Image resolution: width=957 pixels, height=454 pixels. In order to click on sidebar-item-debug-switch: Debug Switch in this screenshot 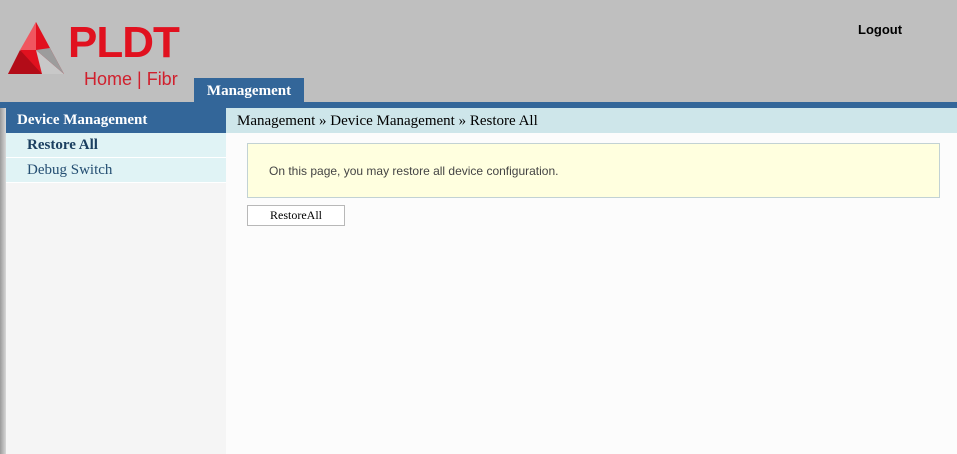, I will do `click(116, 170)`.